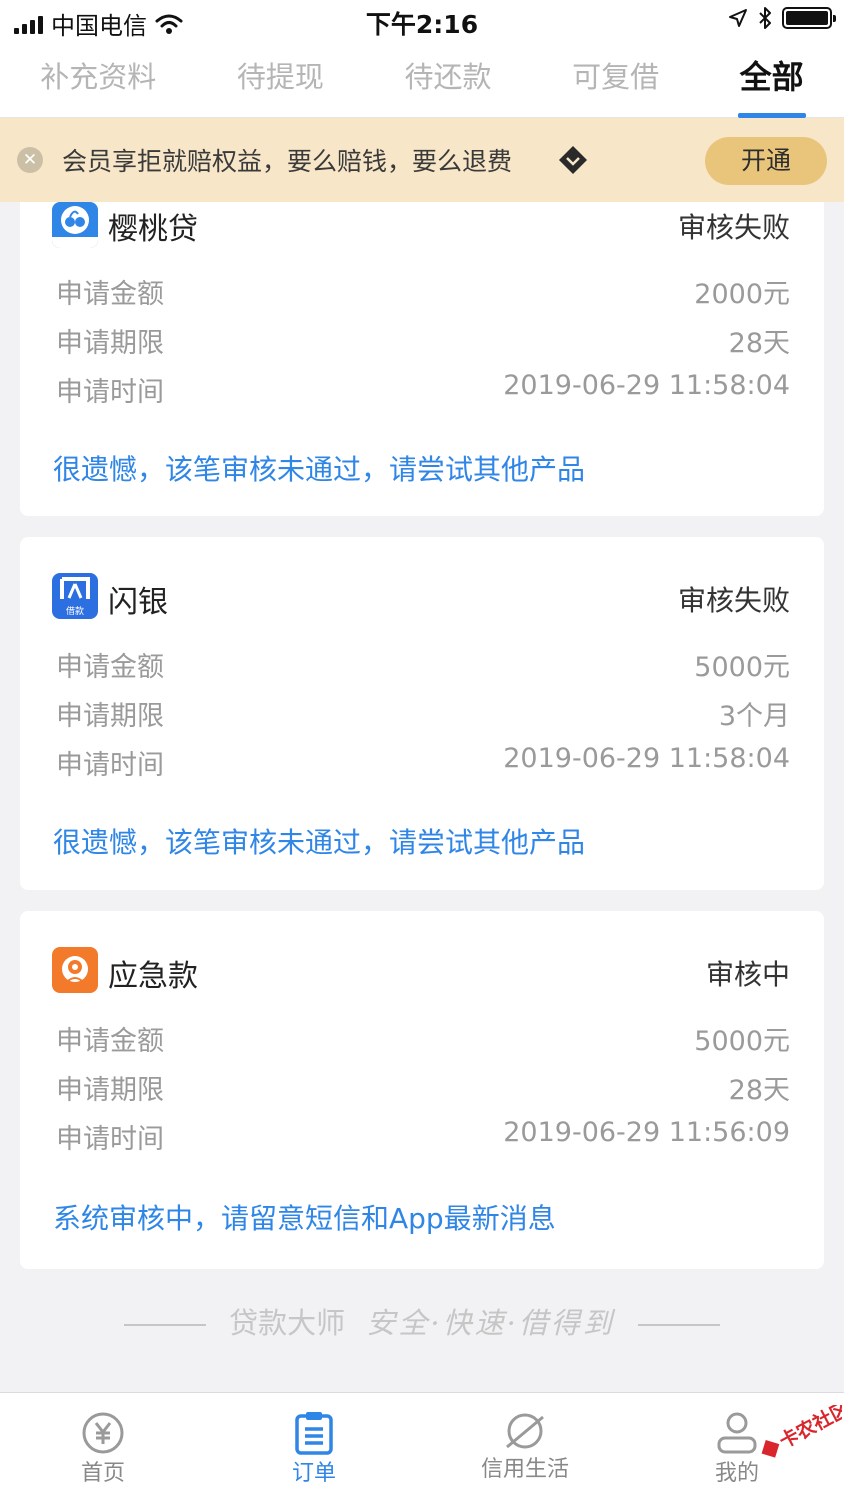  I want to click on emergency-loan-logo-icon, so click(75, 970).